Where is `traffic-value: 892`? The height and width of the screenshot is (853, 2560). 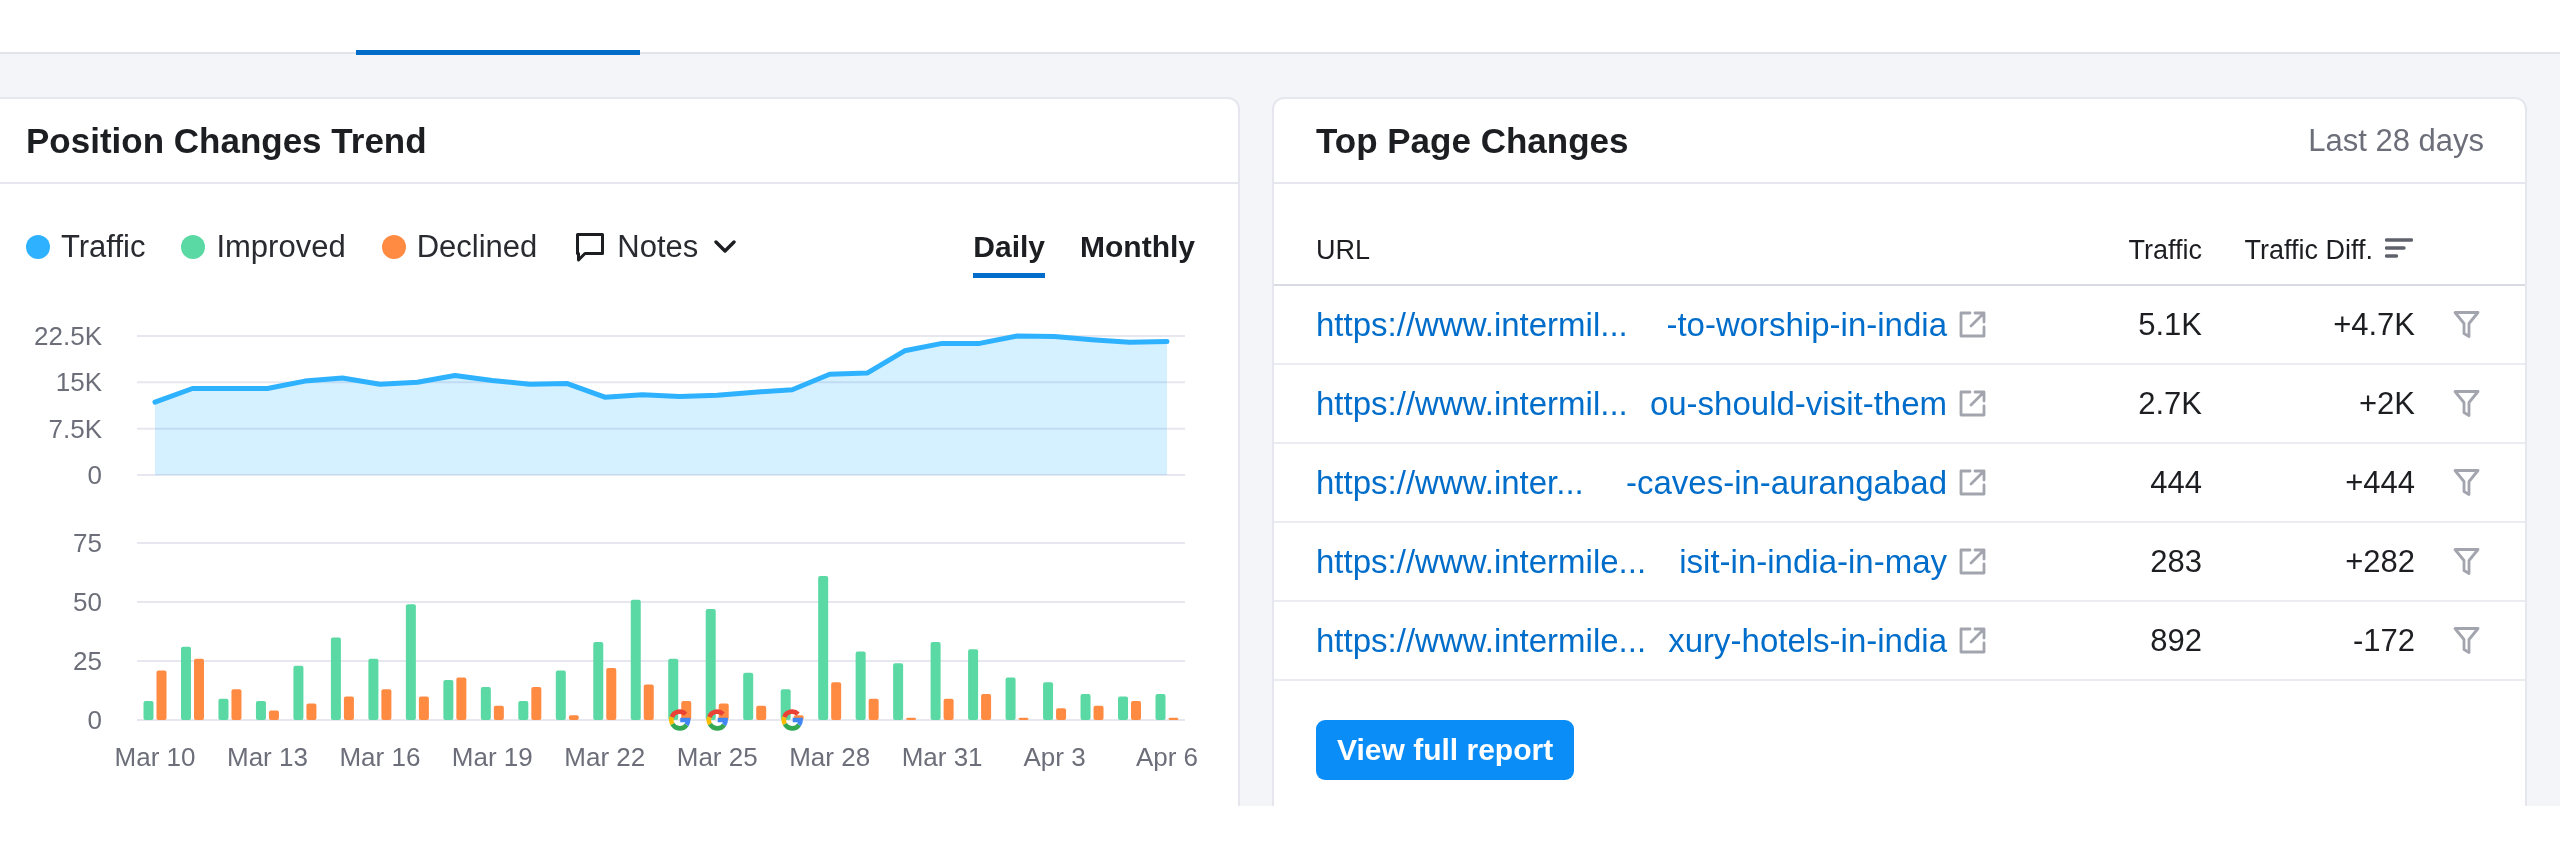
traffic-value: 892 is located at coordinates (2176, 640).